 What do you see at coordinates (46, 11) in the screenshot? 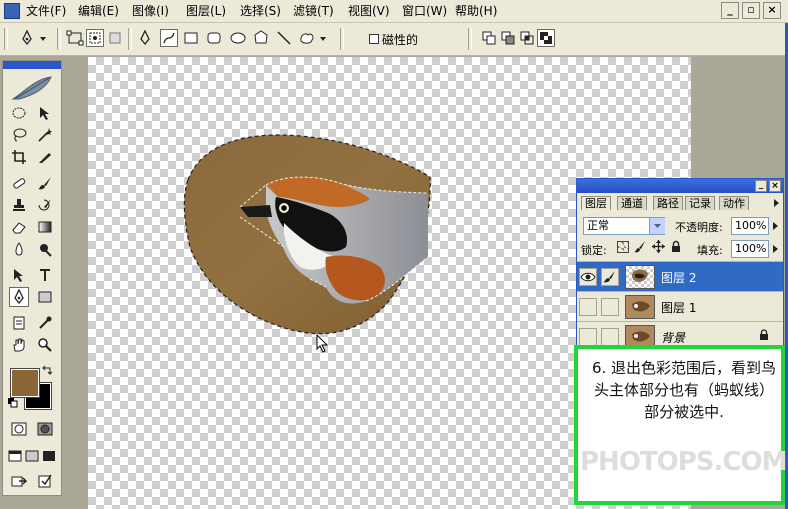
I see `menu-file: 文件(F)` at bounding box center [46, 11].